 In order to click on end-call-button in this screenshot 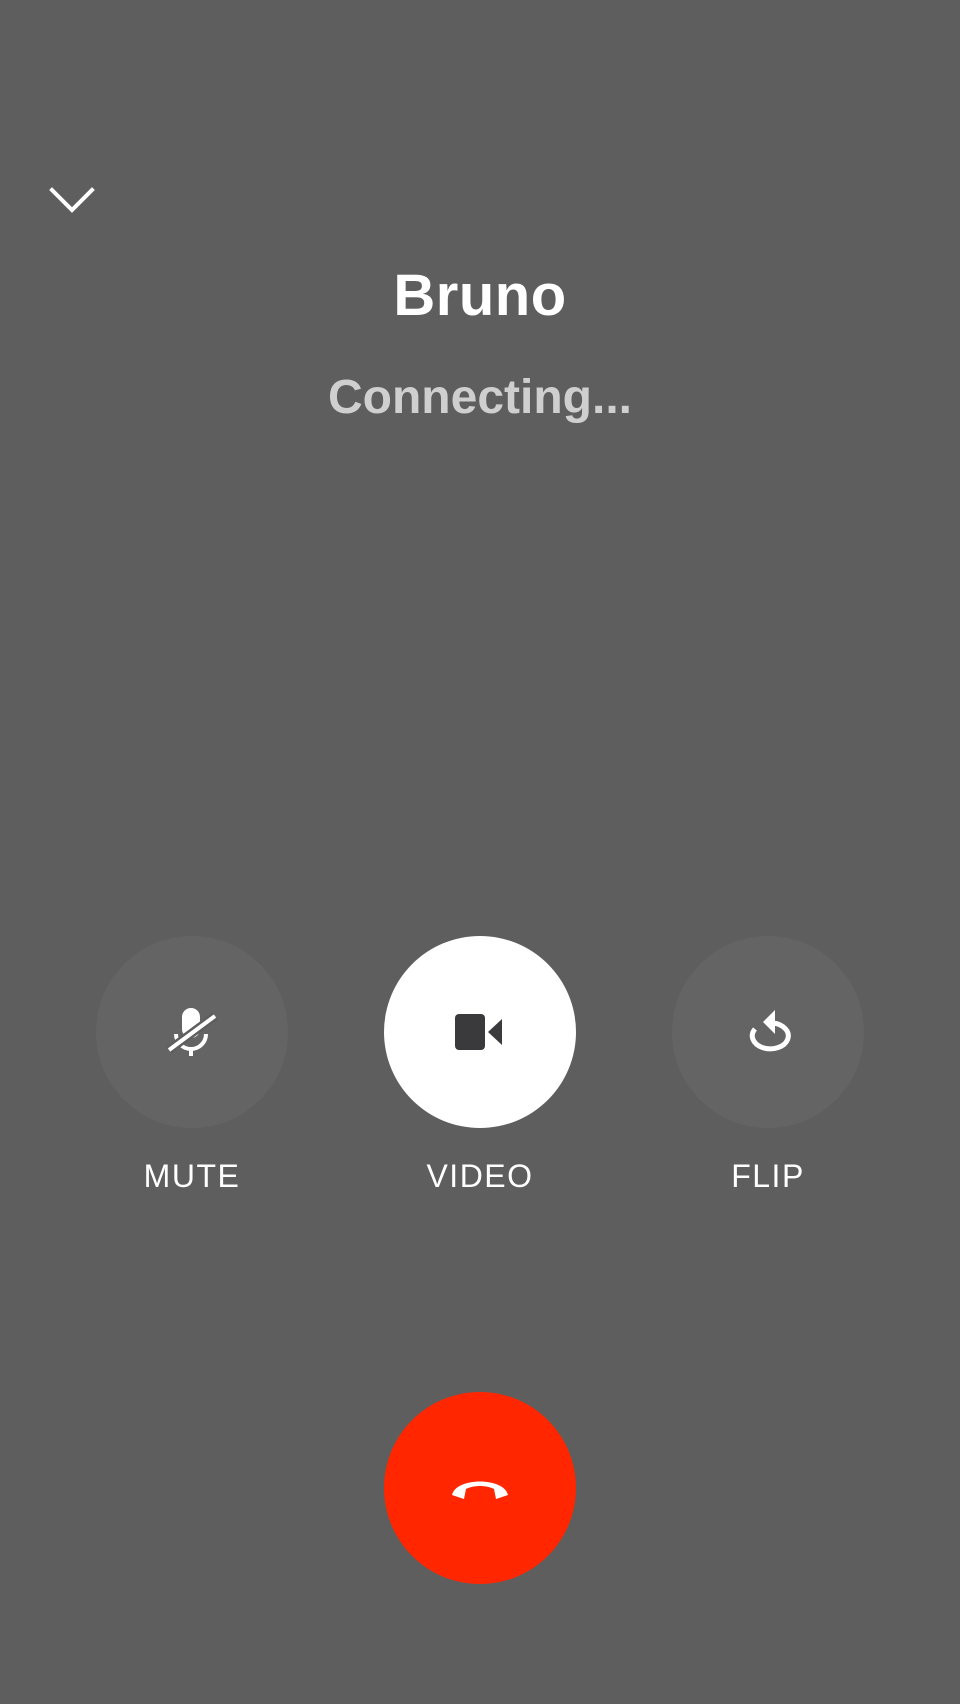, I will do `click(480, 1488)`.